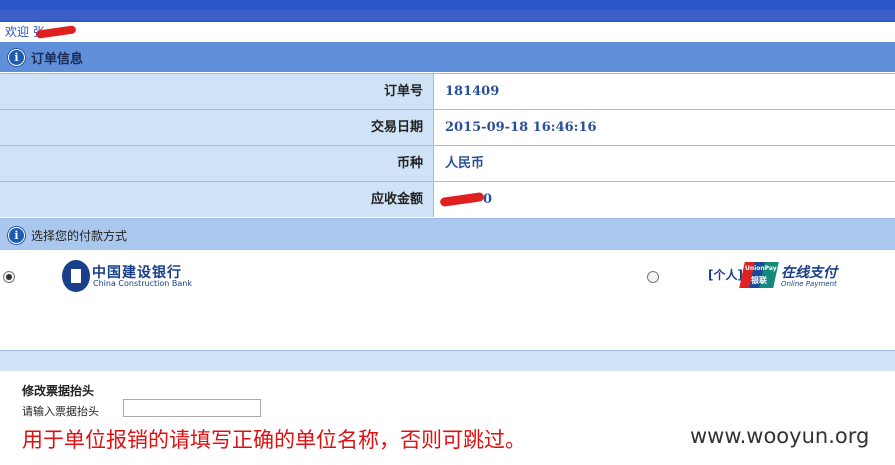 Image resolution: width=895 pixels, height=465 pixels. I want to click on payment-method-header: i 选择您的付款方式, so click(447, 234).